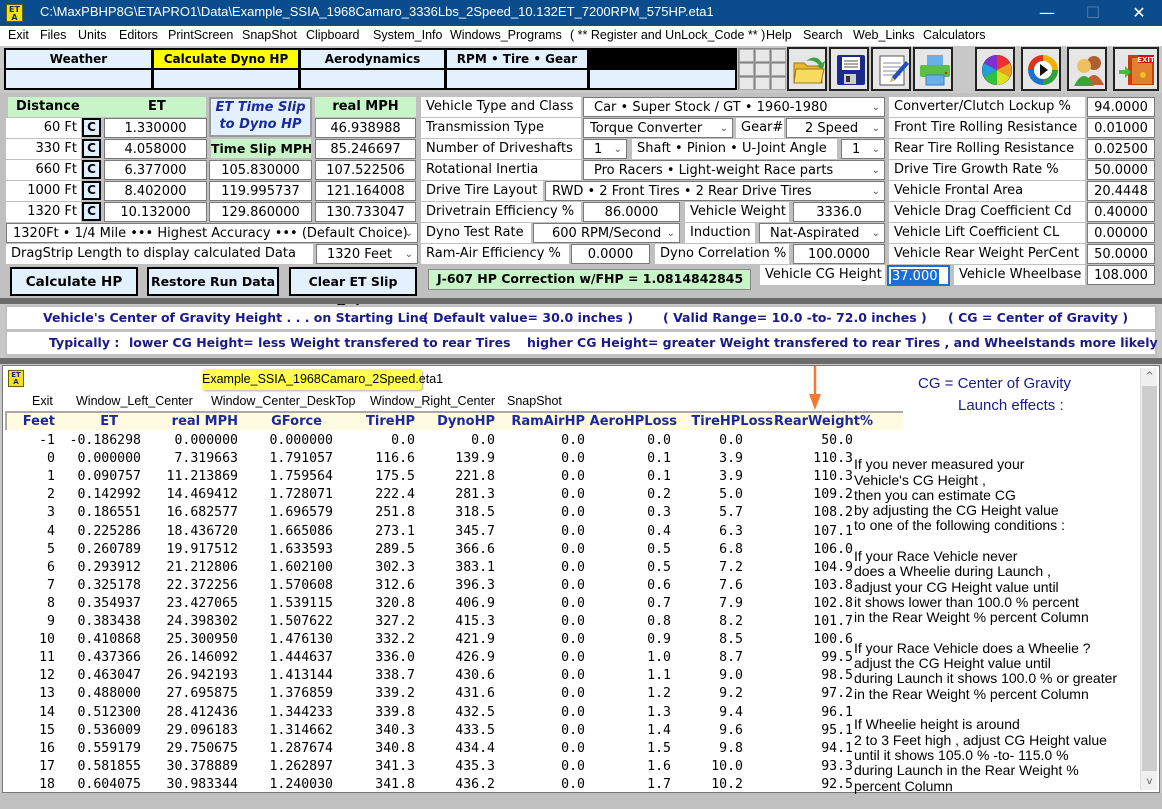  I want to click on gear-select: 2 Speed ⌄, so click(835, 128).